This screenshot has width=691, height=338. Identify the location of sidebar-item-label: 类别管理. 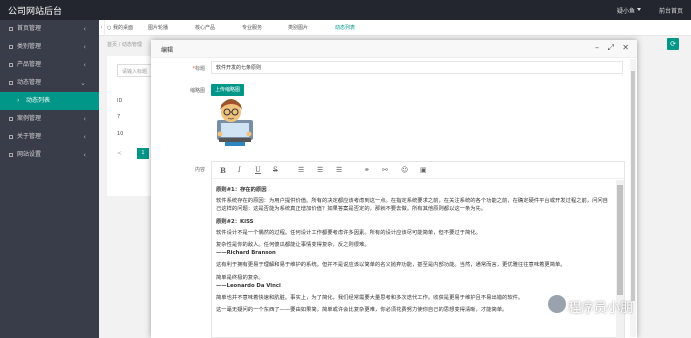
(29, 46).